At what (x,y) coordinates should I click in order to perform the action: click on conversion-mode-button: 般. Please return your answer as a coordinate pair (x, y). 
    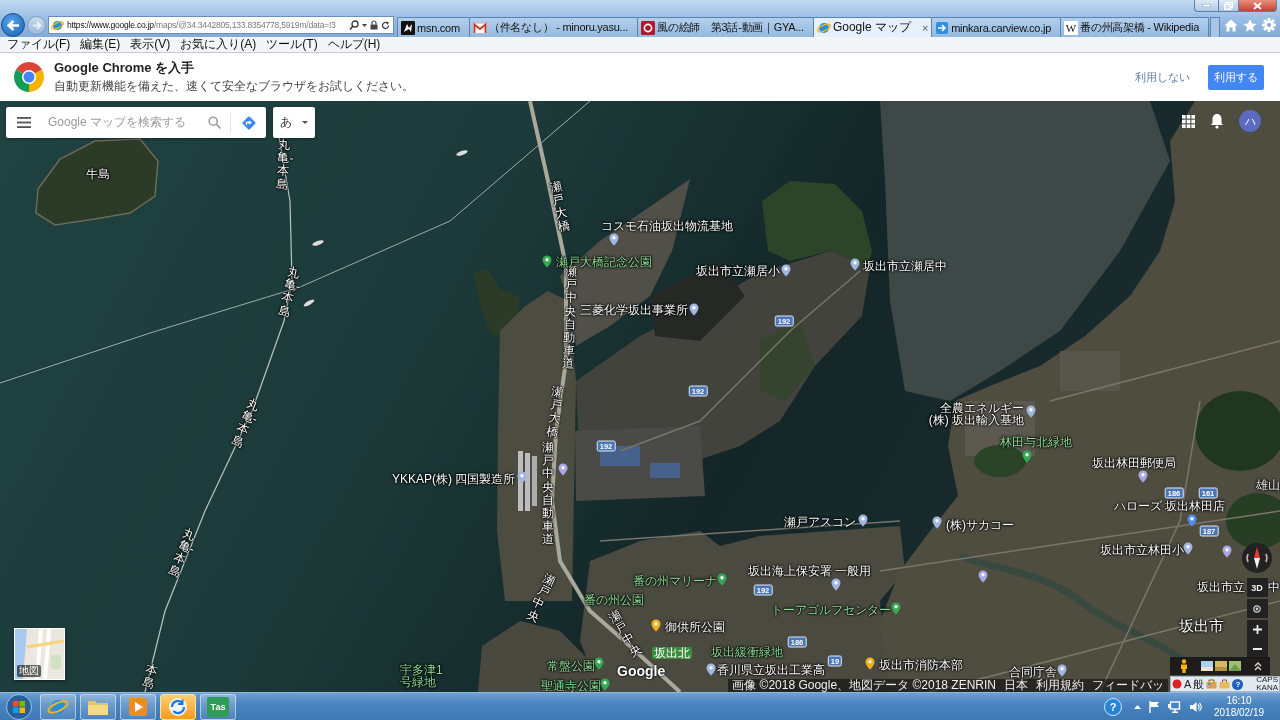
    Looking at the image, I should click on (1199, 684).